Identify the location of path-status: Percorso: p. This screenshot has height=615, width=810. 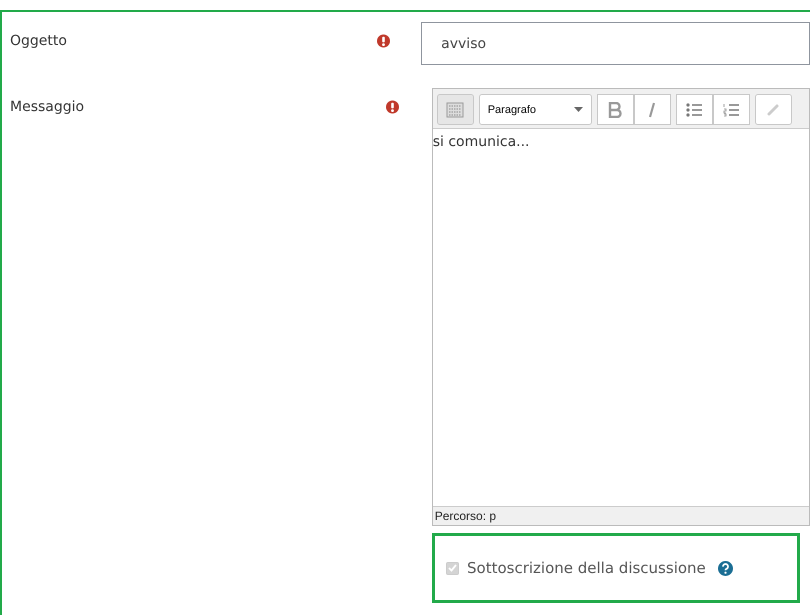
(621, 515).